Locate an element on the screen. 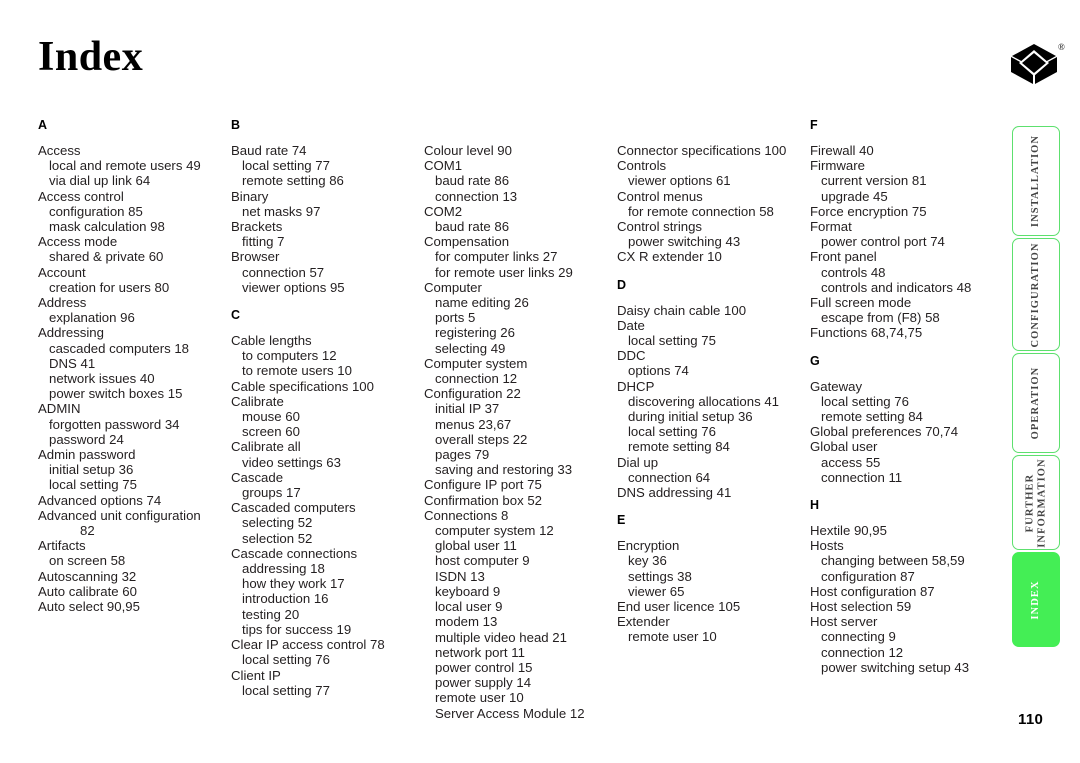  index-entry: mask calculation 98 is located at coordinates (107, 227).